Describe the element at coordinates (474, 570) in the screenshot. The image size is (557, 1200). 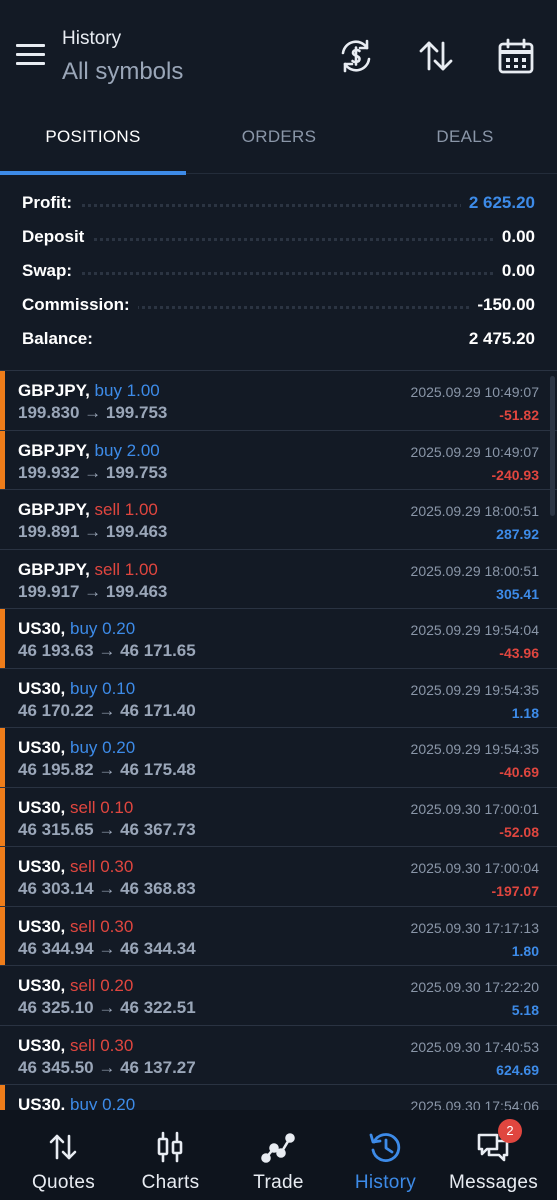
I see `position-time: 2025.09.29 18:00:51` at that location.